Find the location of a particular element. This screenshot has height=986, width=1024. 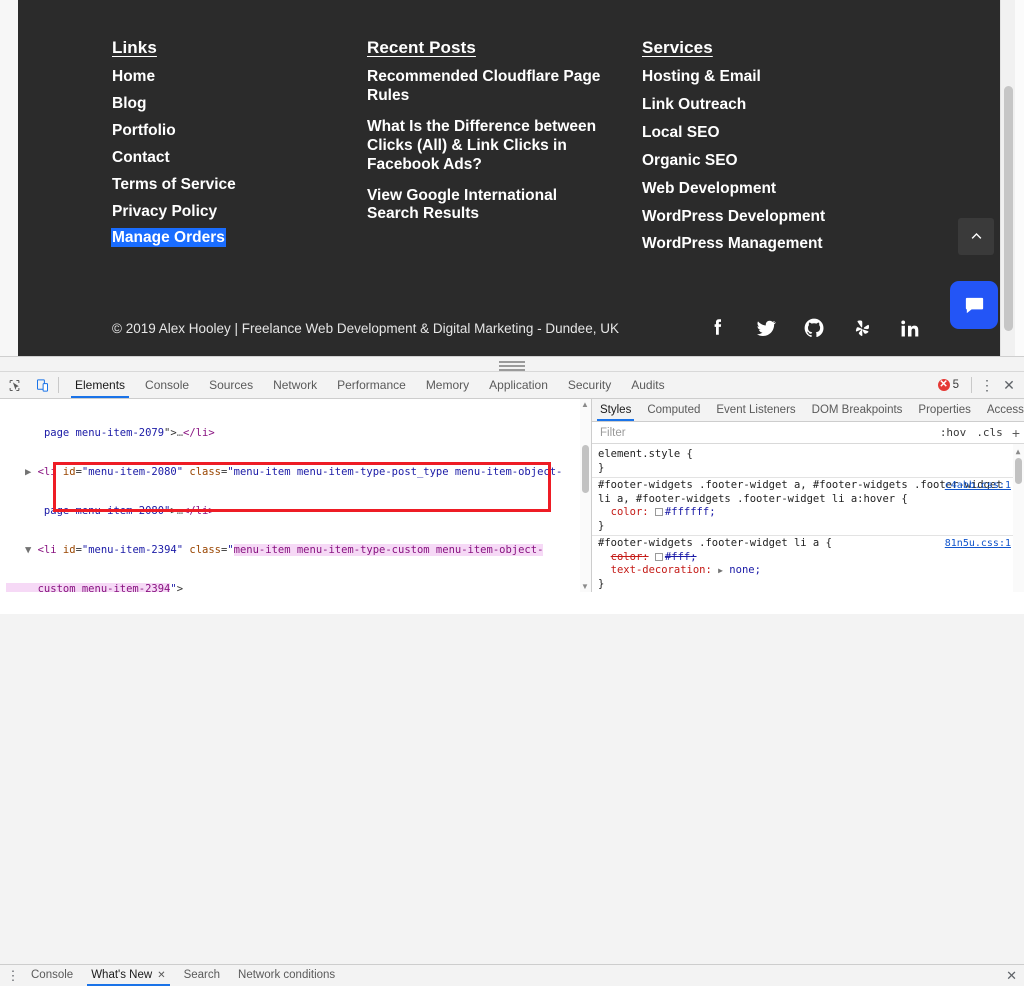

style-rule-selector: element.style { is located at coordinates (805, 455).